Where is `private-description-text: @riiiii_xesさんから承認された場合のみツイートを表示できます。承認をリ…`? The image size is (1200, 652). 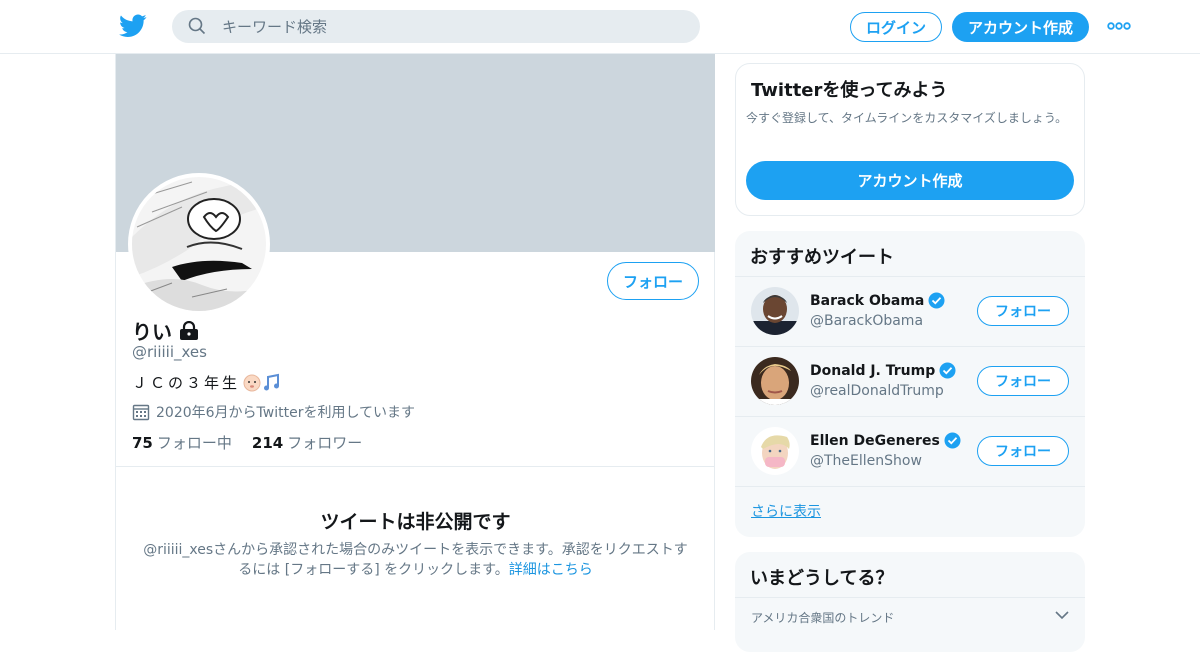 private-description-text: @riiiii_xesさんから承認された場合のみツイートを表示できます。承認をリ… is located at coordinates (415, 560).